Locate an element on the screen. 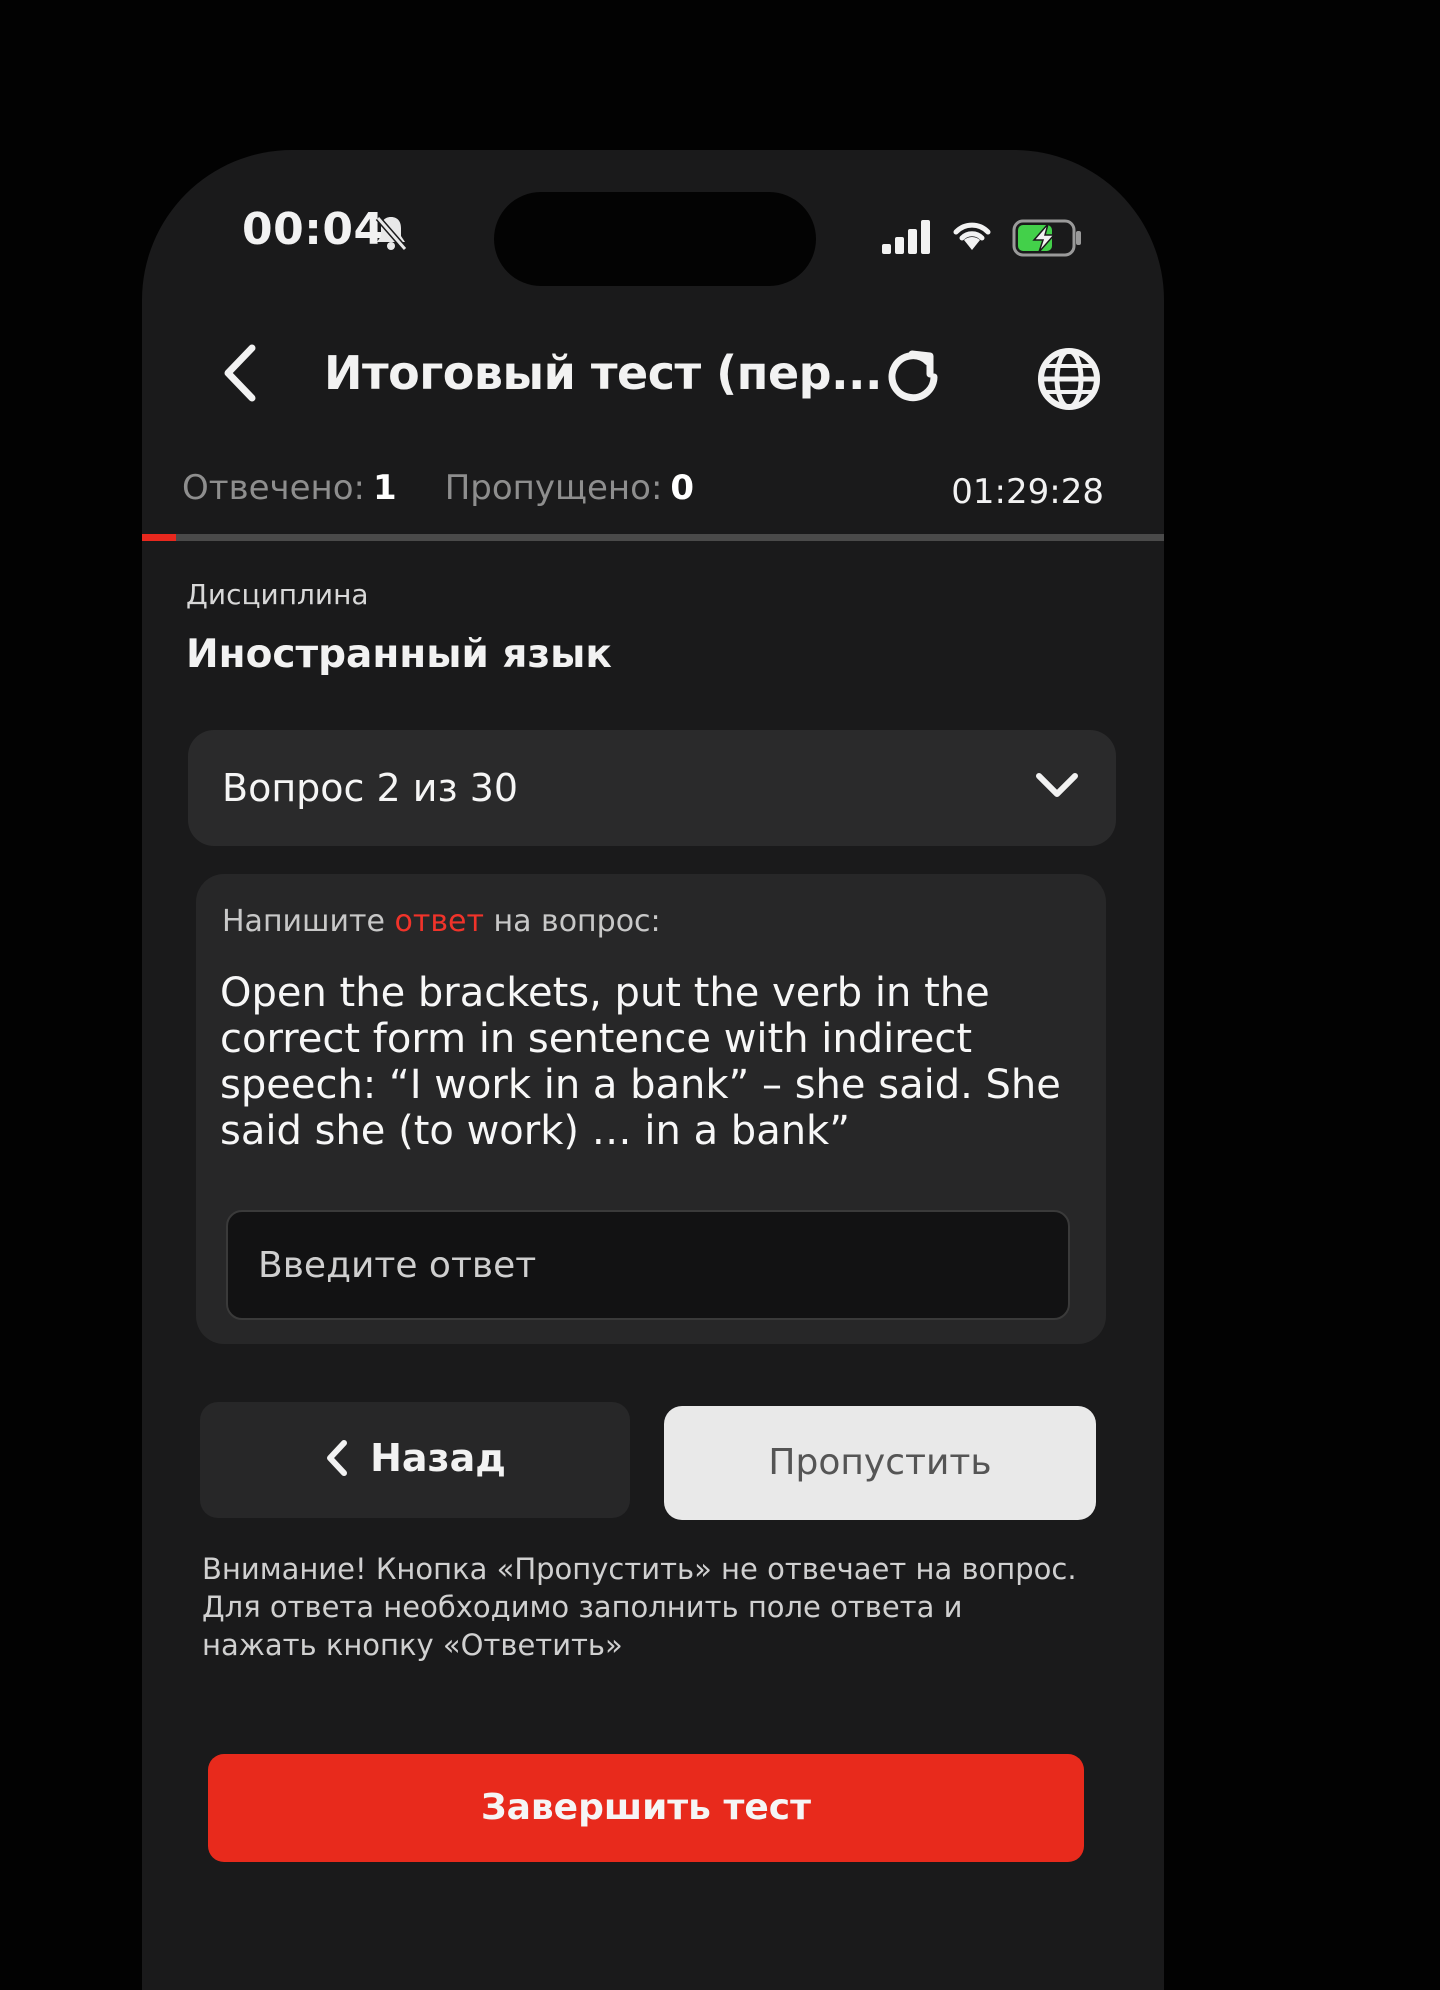 The image size is (1440, 1990). question-select: Вопрос 2 из 30 is located at coordinates (652, 788).